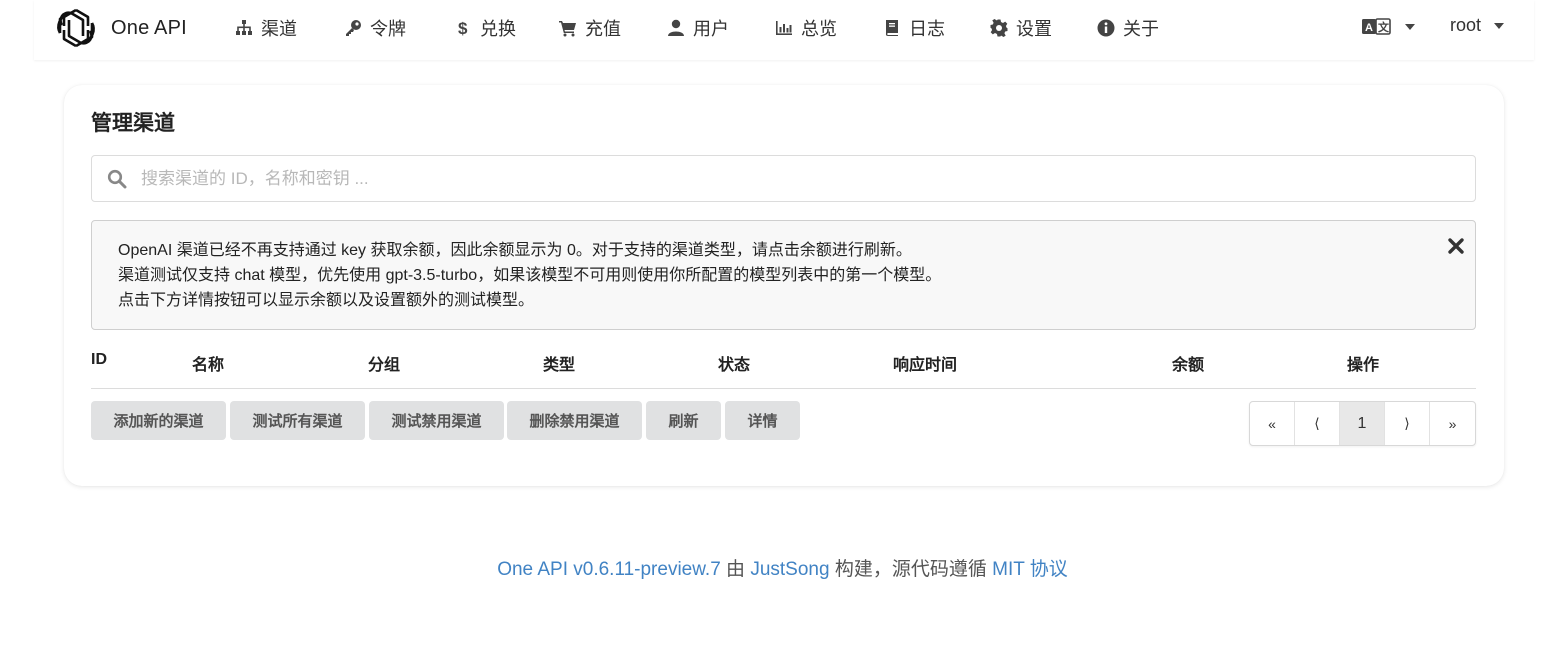 This screenshot has width=1565, height=647. I want to click on gear-icon, so click(999, 28).